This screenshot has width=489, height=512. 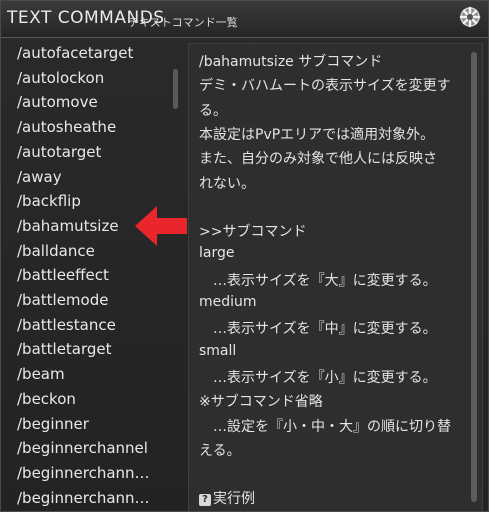 What do you see at coordinates (57, 102) in the screenshot?
I see `command-list-item: /automove` at bounding box center [57, 102].